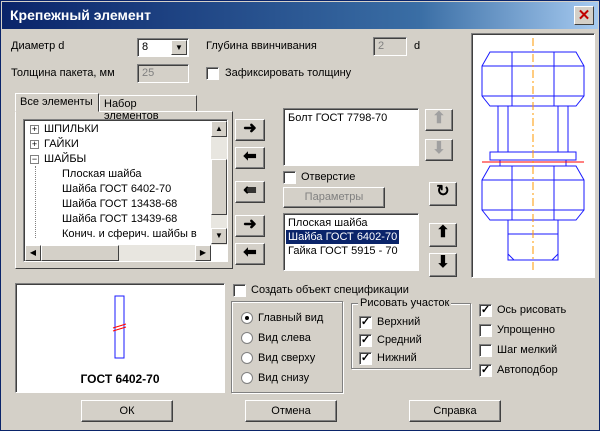 The width and height of the screenshot is (600, 431). What do you see at coordinates (291, 411) in the screenshot?
I see `cancel-button: Отмена` at bounding box center [291, 411].